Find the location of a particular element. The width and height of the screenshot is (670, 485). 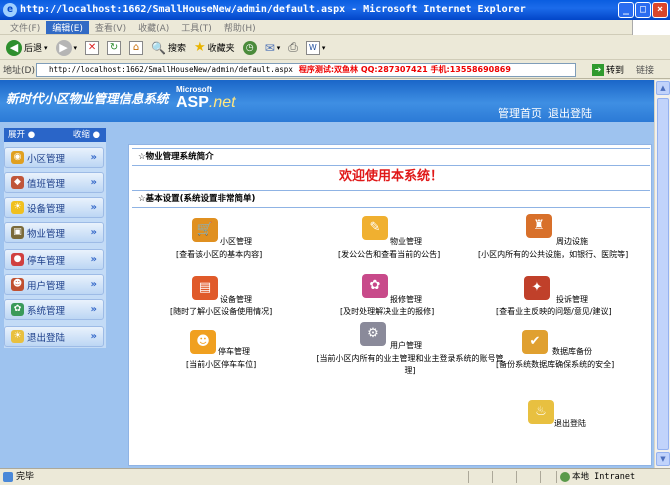

ie-logo-icon: e is located at coordinates (10, 10).